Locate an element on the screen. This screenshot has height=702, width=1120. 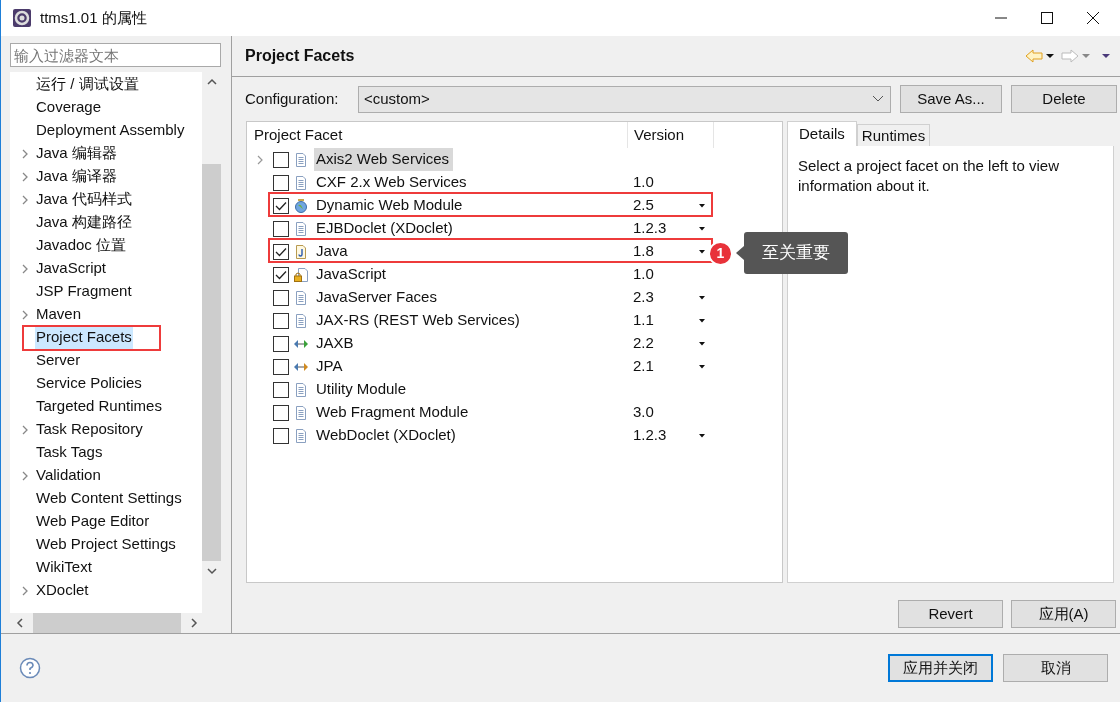
tree-item: Project Facets is located at coordinates (84, 337).